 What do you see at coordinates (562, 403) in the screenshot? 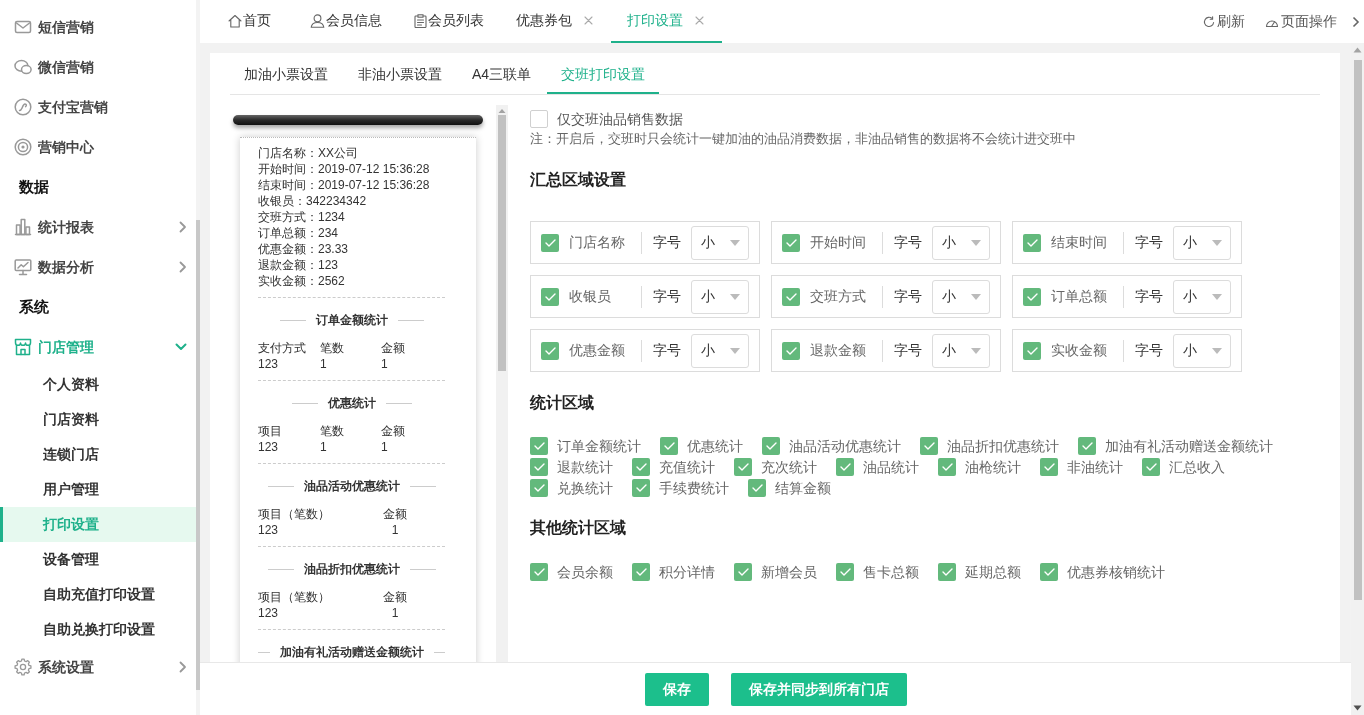
I see `section-heading: 统计区域` at bounding box center [562, 403].